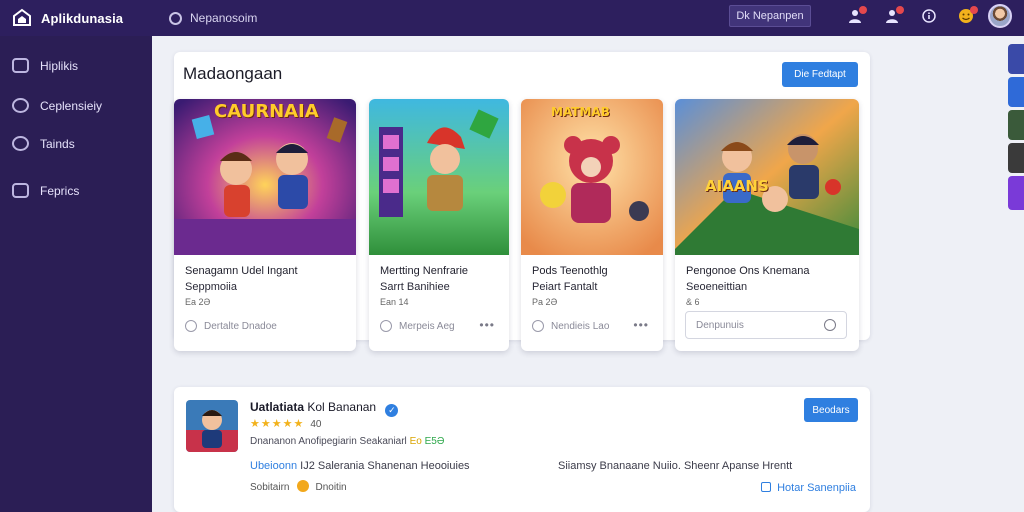 Image resolution: width=1024 pixels, height=512 pixels. What do you see at coordinates (831, 410) in the screenshot?
I see `install-button: Beodars` at bounding box center [831, 410].